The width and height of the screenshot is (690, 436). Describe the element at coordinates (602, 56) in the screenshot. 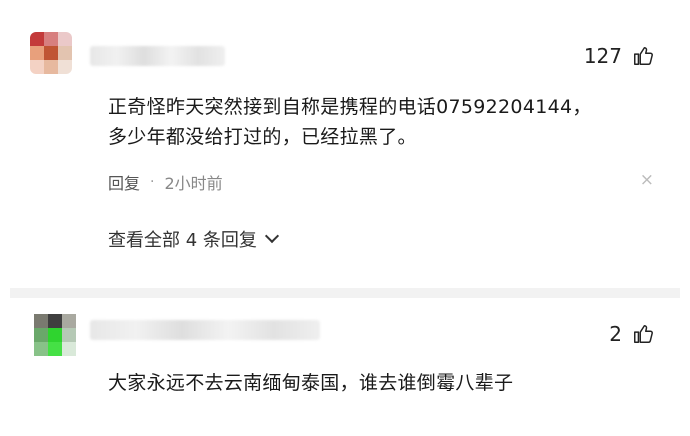

I see `like-count: 127` at that location.